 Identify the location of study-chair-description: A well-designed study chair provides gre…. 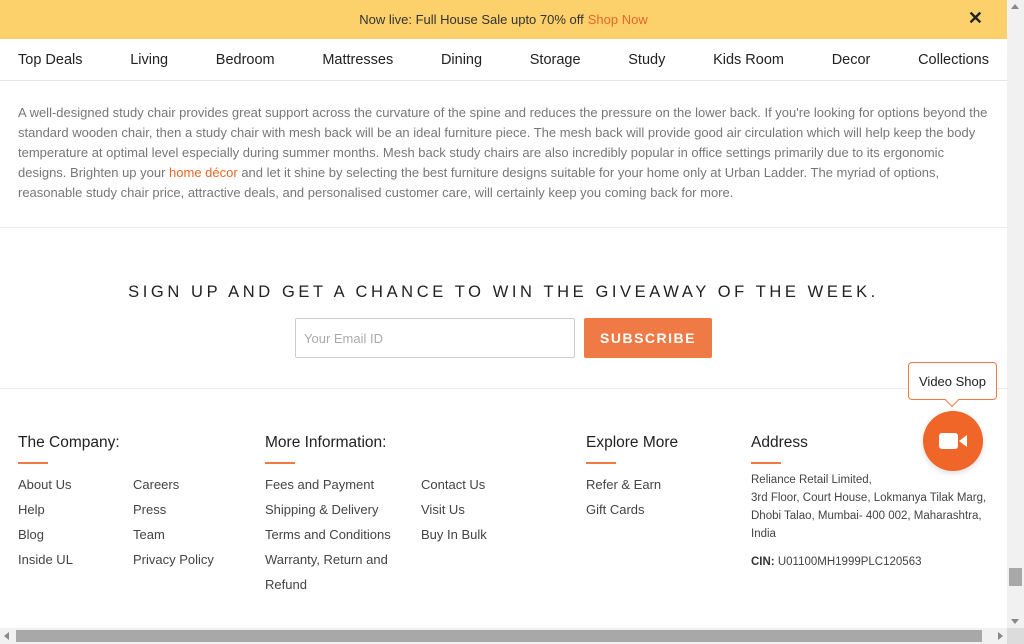
(504, 153).